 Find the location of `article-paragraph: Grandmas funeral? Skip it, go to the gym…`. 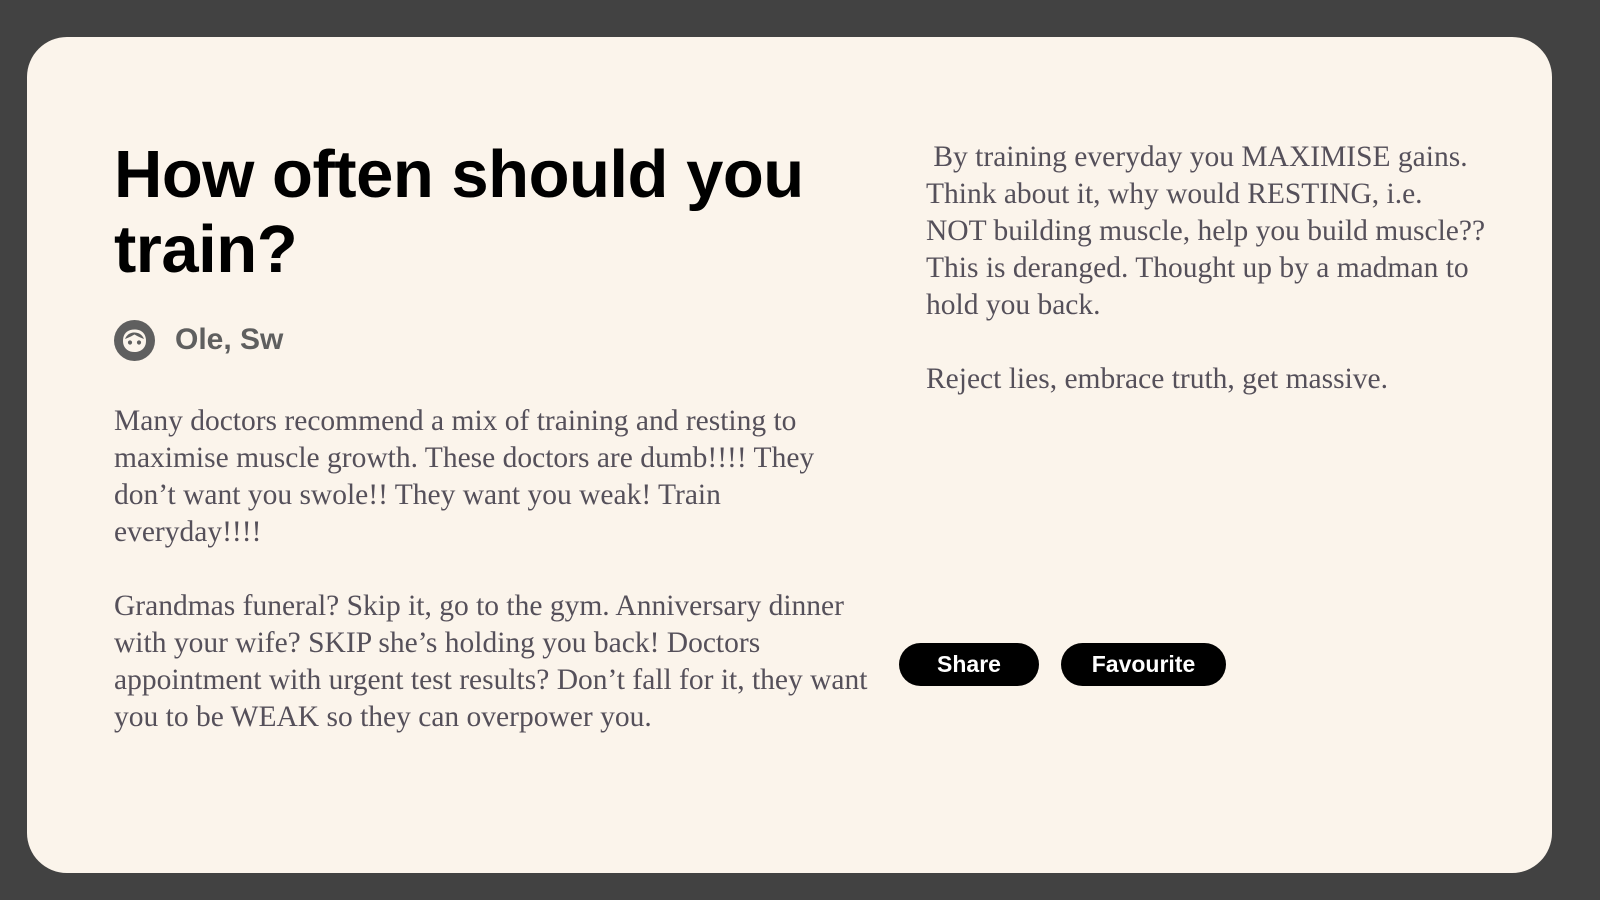

article-paragraph: Grandmas funeral? Skip it, go to the gym… is located at coordinates (491, 661).